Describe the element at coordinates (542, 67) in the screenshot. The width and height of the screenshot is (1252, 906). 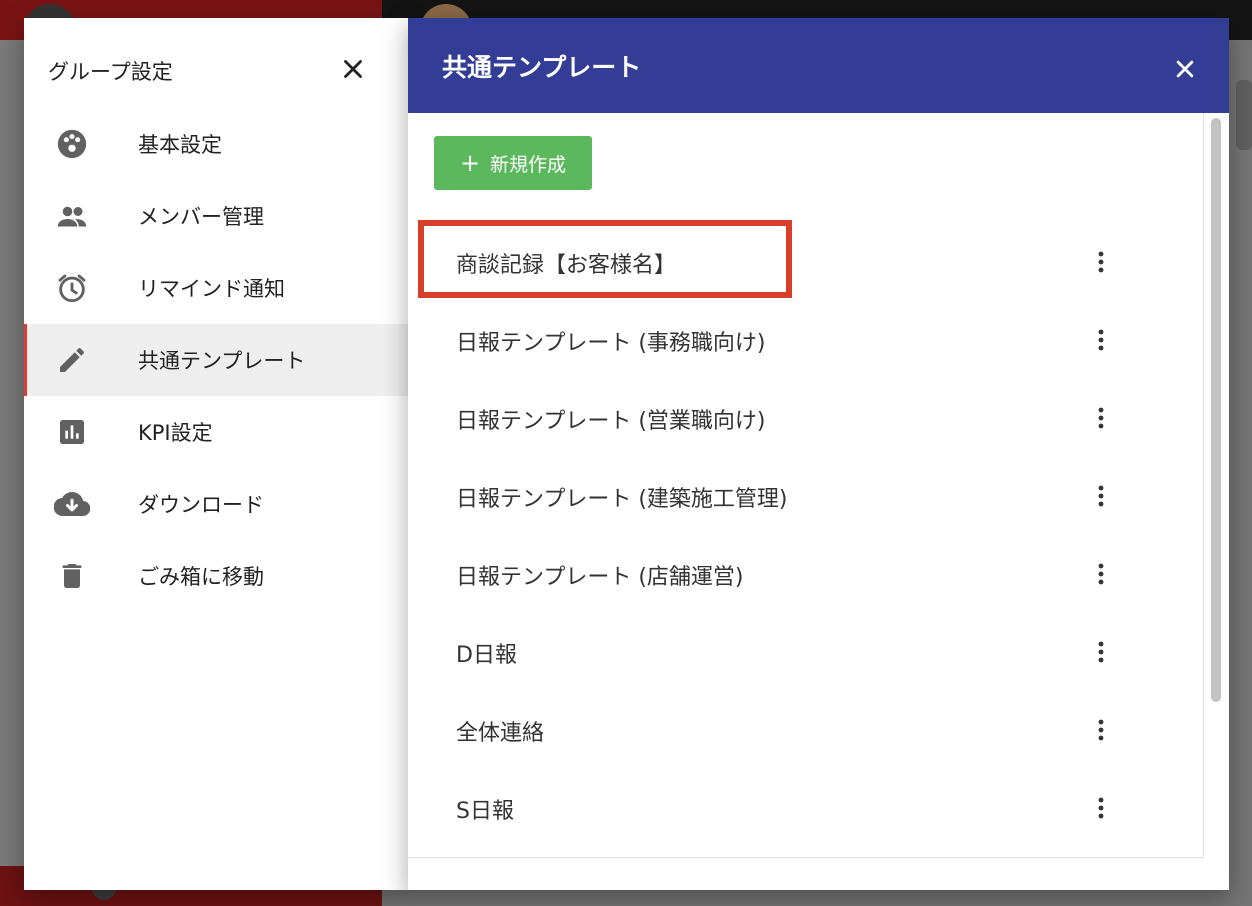
I see `panel-title: 共通テンプレート` at that location.